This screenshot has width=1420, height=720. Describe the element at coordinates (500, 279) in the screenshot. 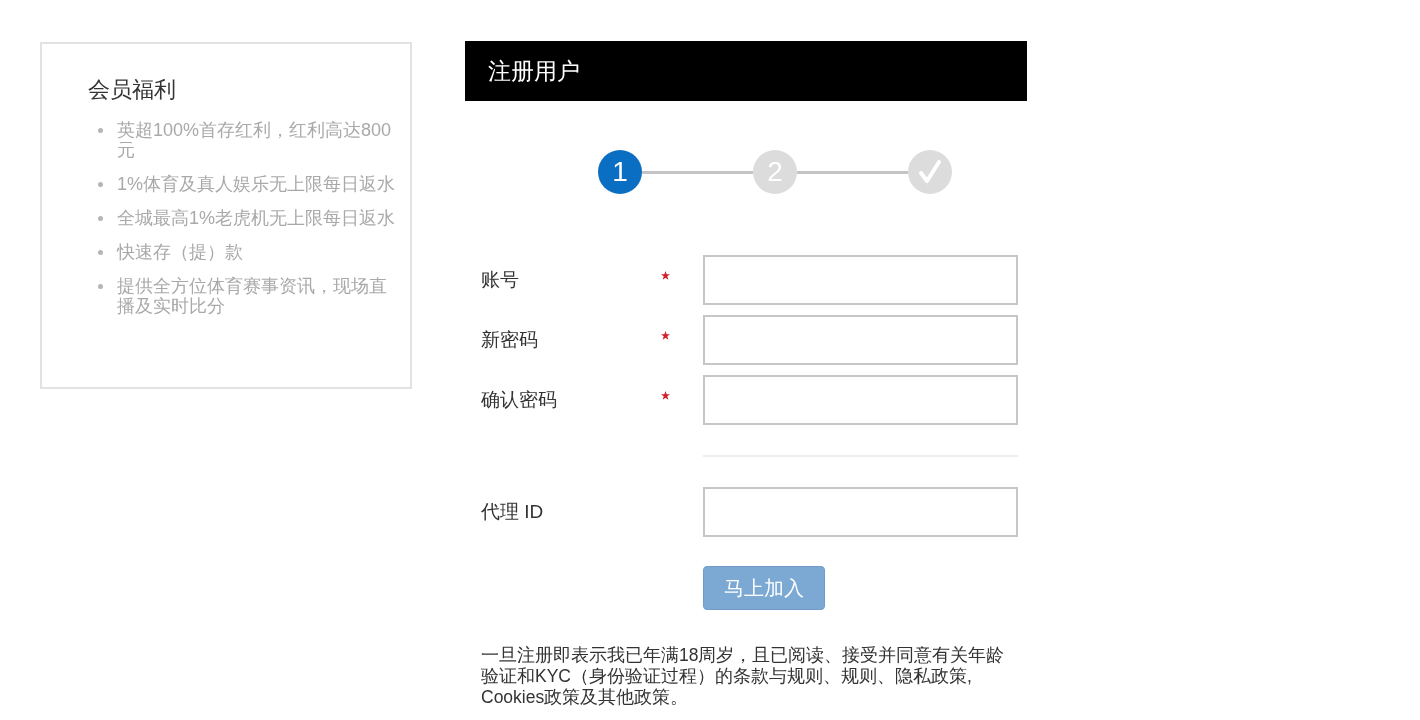

I see `field-label: 账号` at that location.